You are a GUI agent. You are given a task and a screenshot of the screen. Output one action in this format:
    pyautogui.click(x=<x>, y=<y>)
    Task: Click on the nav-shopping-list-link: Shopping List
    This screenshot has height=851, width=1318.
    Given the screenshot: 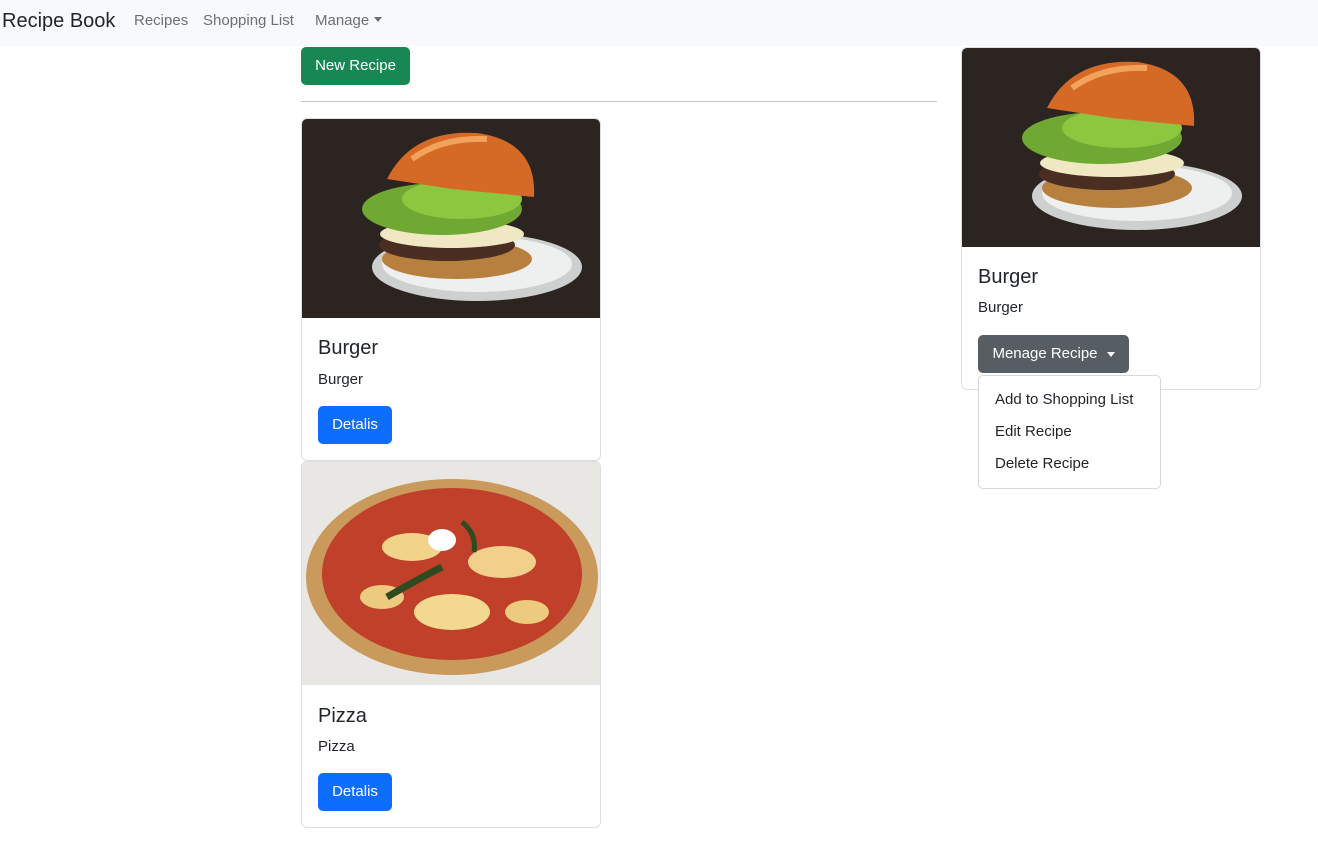 What is the action you would take?
    pyautogui.click(x=248, y=21)
    